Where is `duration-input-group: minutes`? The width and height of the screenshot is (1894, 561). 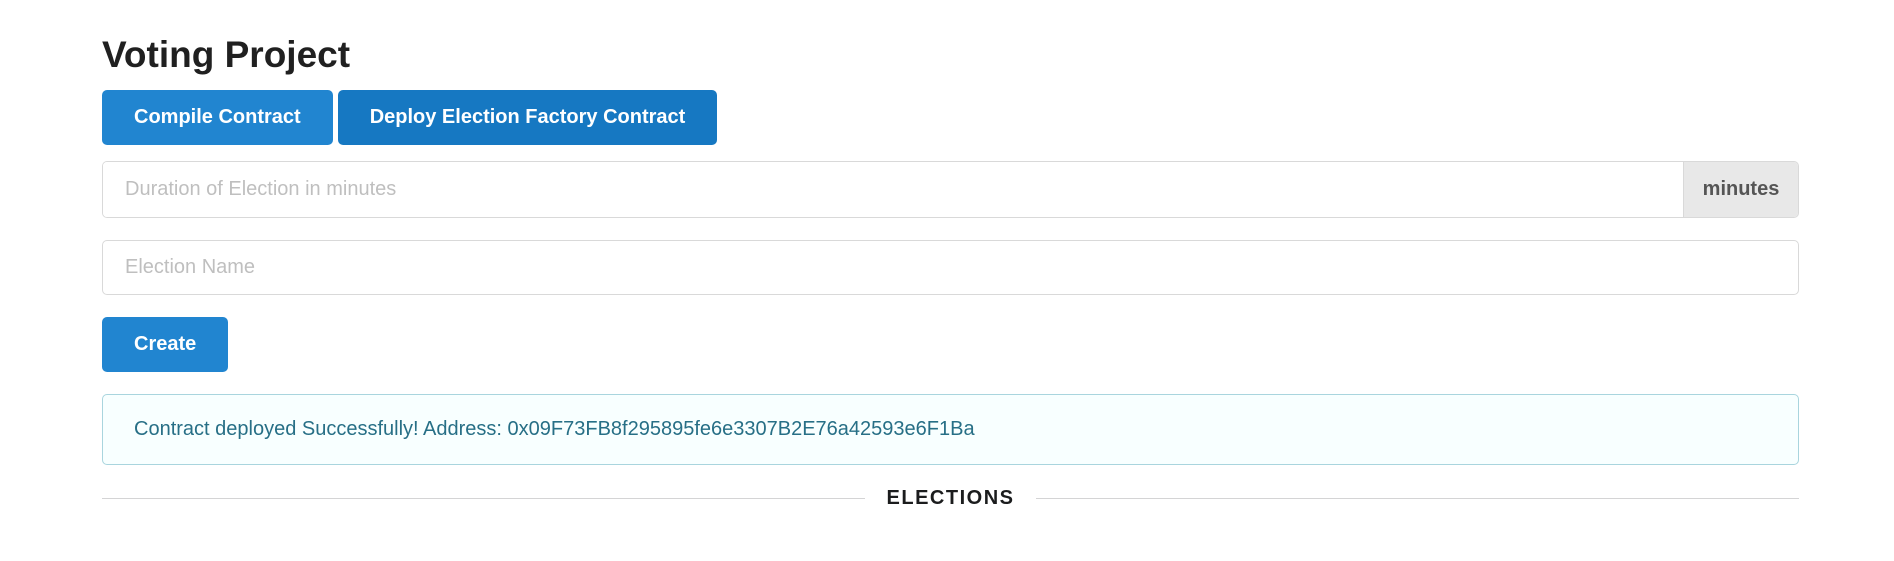 duration-input-group: minutes is located at coordinates (950, 189).